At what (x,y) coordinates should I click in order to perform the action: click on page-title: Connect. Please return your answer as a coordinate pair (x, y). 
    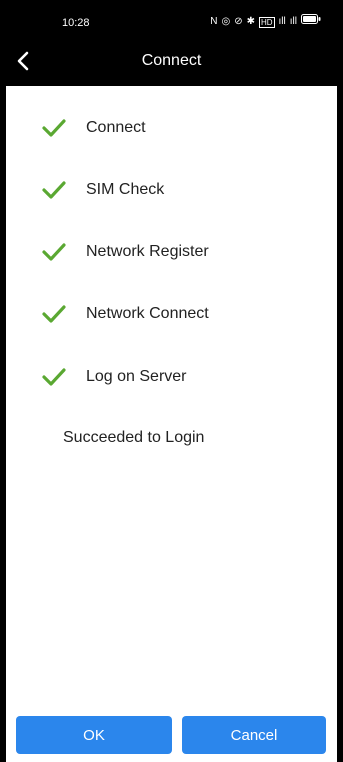
    Looking at the image, I should click on (171, 60).